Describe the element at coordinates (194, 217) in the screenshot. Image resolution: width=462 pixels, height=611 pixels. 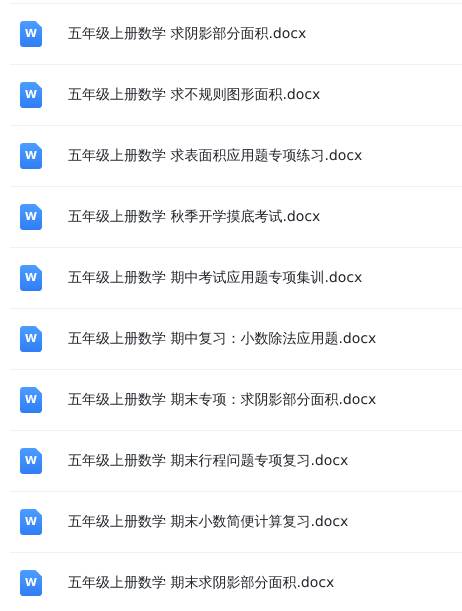
I see `file-name-link: 五年级上册数学 秋季开学摸底考试.docx` at that location.